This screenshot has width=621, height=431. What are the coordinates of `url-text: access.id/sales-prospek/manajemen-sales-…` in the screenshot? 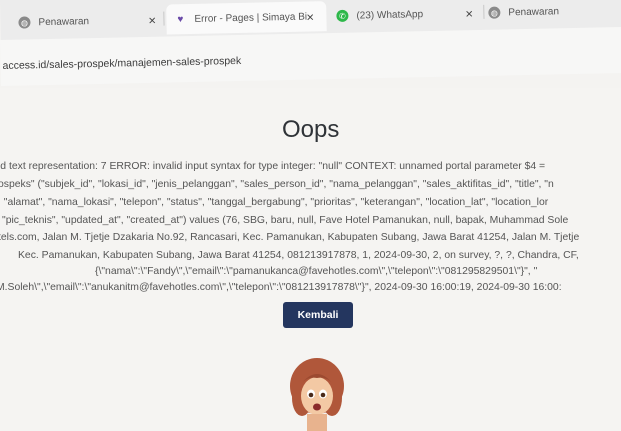 It's located at (121, 63).